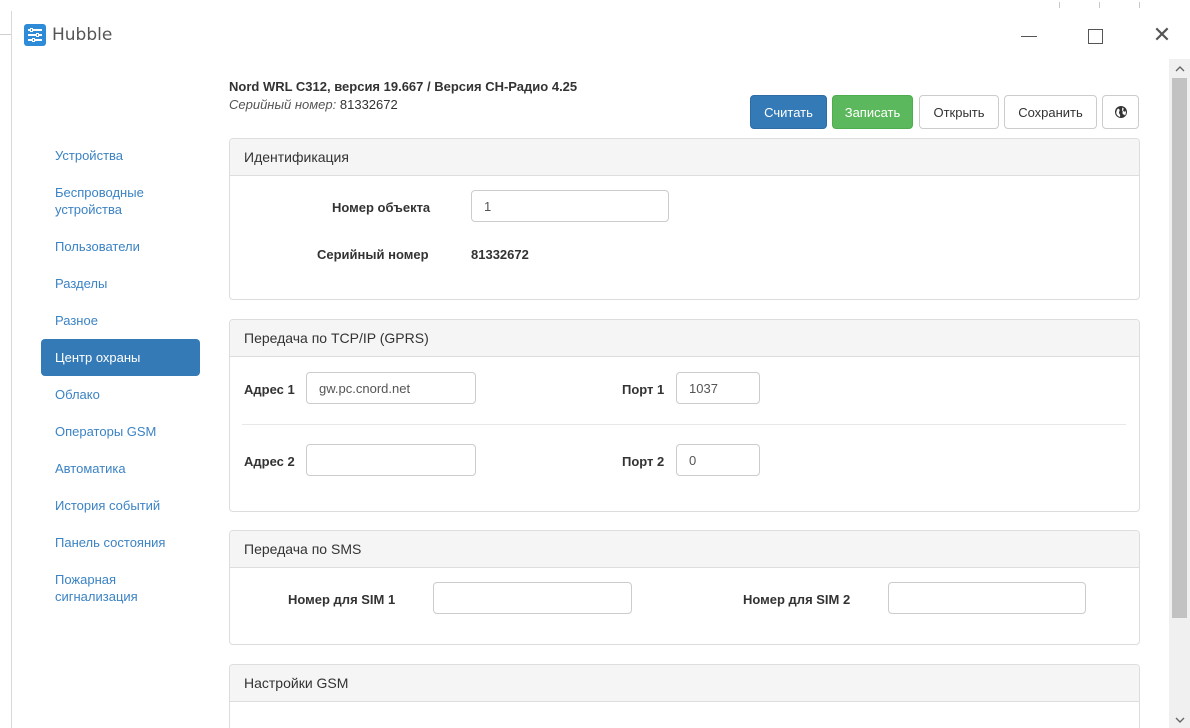 The width and height of the screenshot is (1190, 728). I want to click on serial-number-label: Серийный номер, so click(373, 254).